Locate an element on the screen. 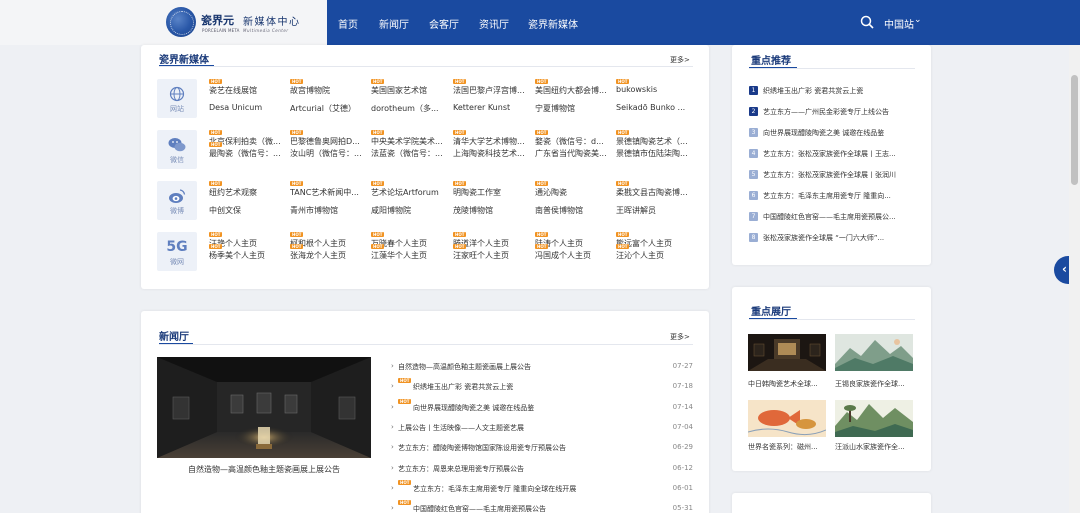 Image resolution: width=1080 pixels, height=513 pixels. media-category-weibo: 微博 is located at coordinates (177, 200).